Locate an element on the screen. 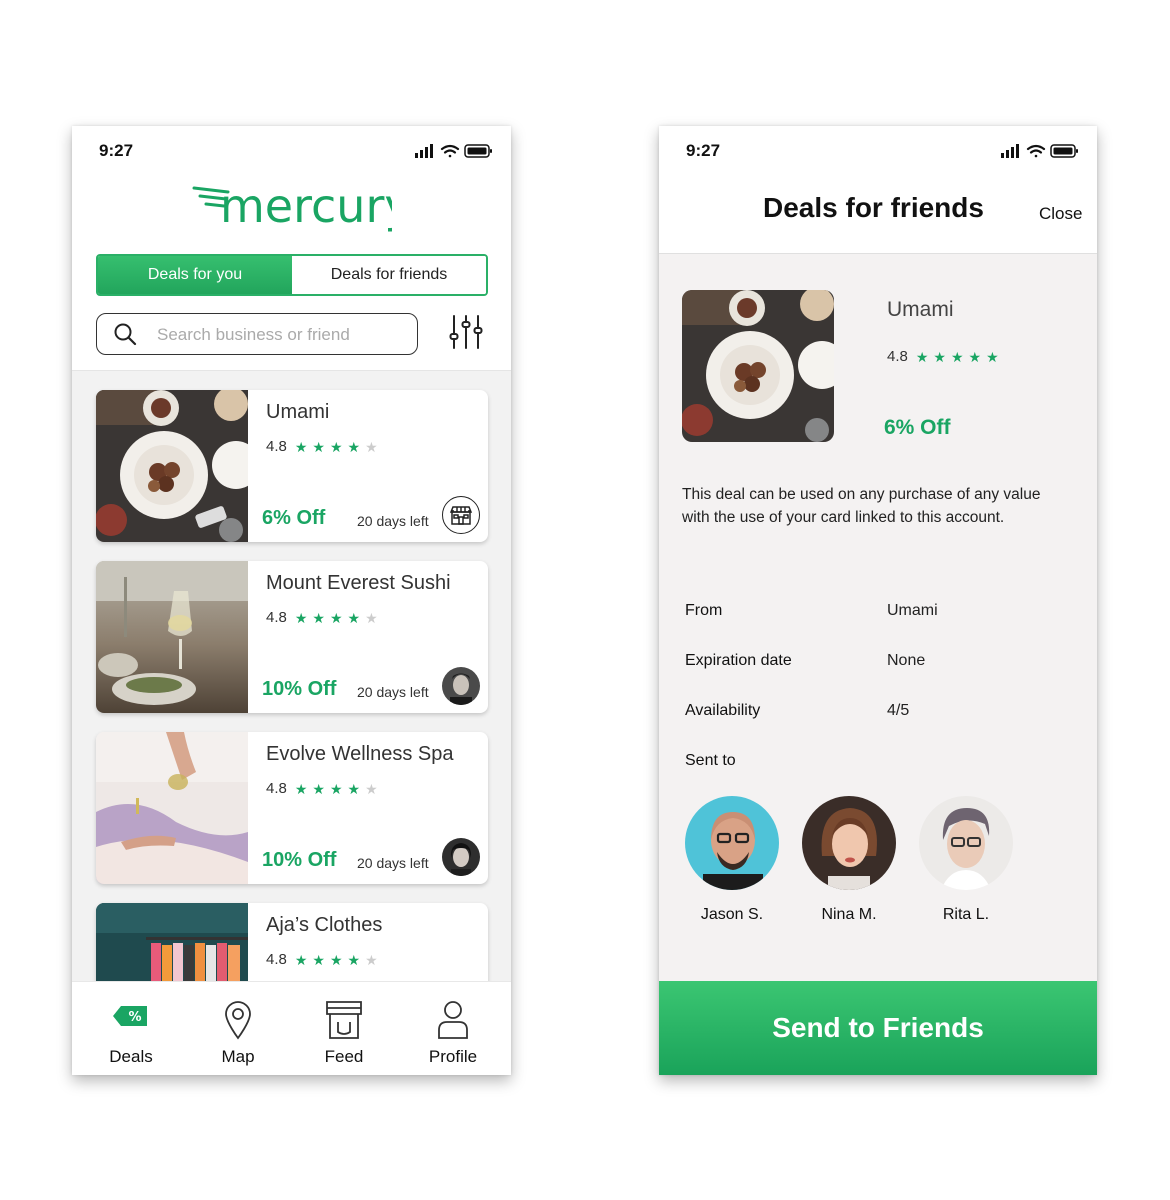 Image resolution: width=1170 pixels, height=1200 pixels. send-to-friends-button: Send to Friends is located at coordinates (878, 1028).